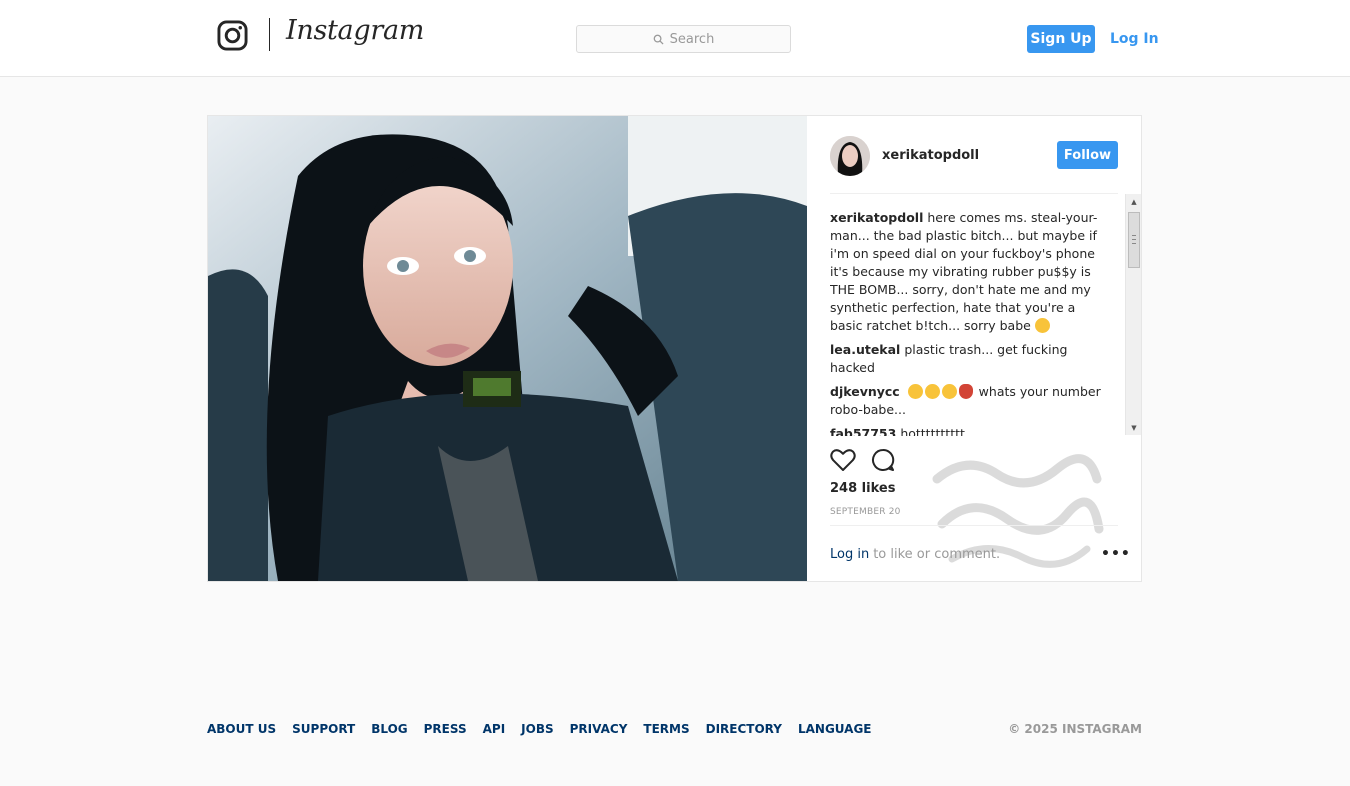  Describe the element at coordinates (1075, 729) in the screenshot. I see `copyright: © 2025 INSTAGRAM` at that location.